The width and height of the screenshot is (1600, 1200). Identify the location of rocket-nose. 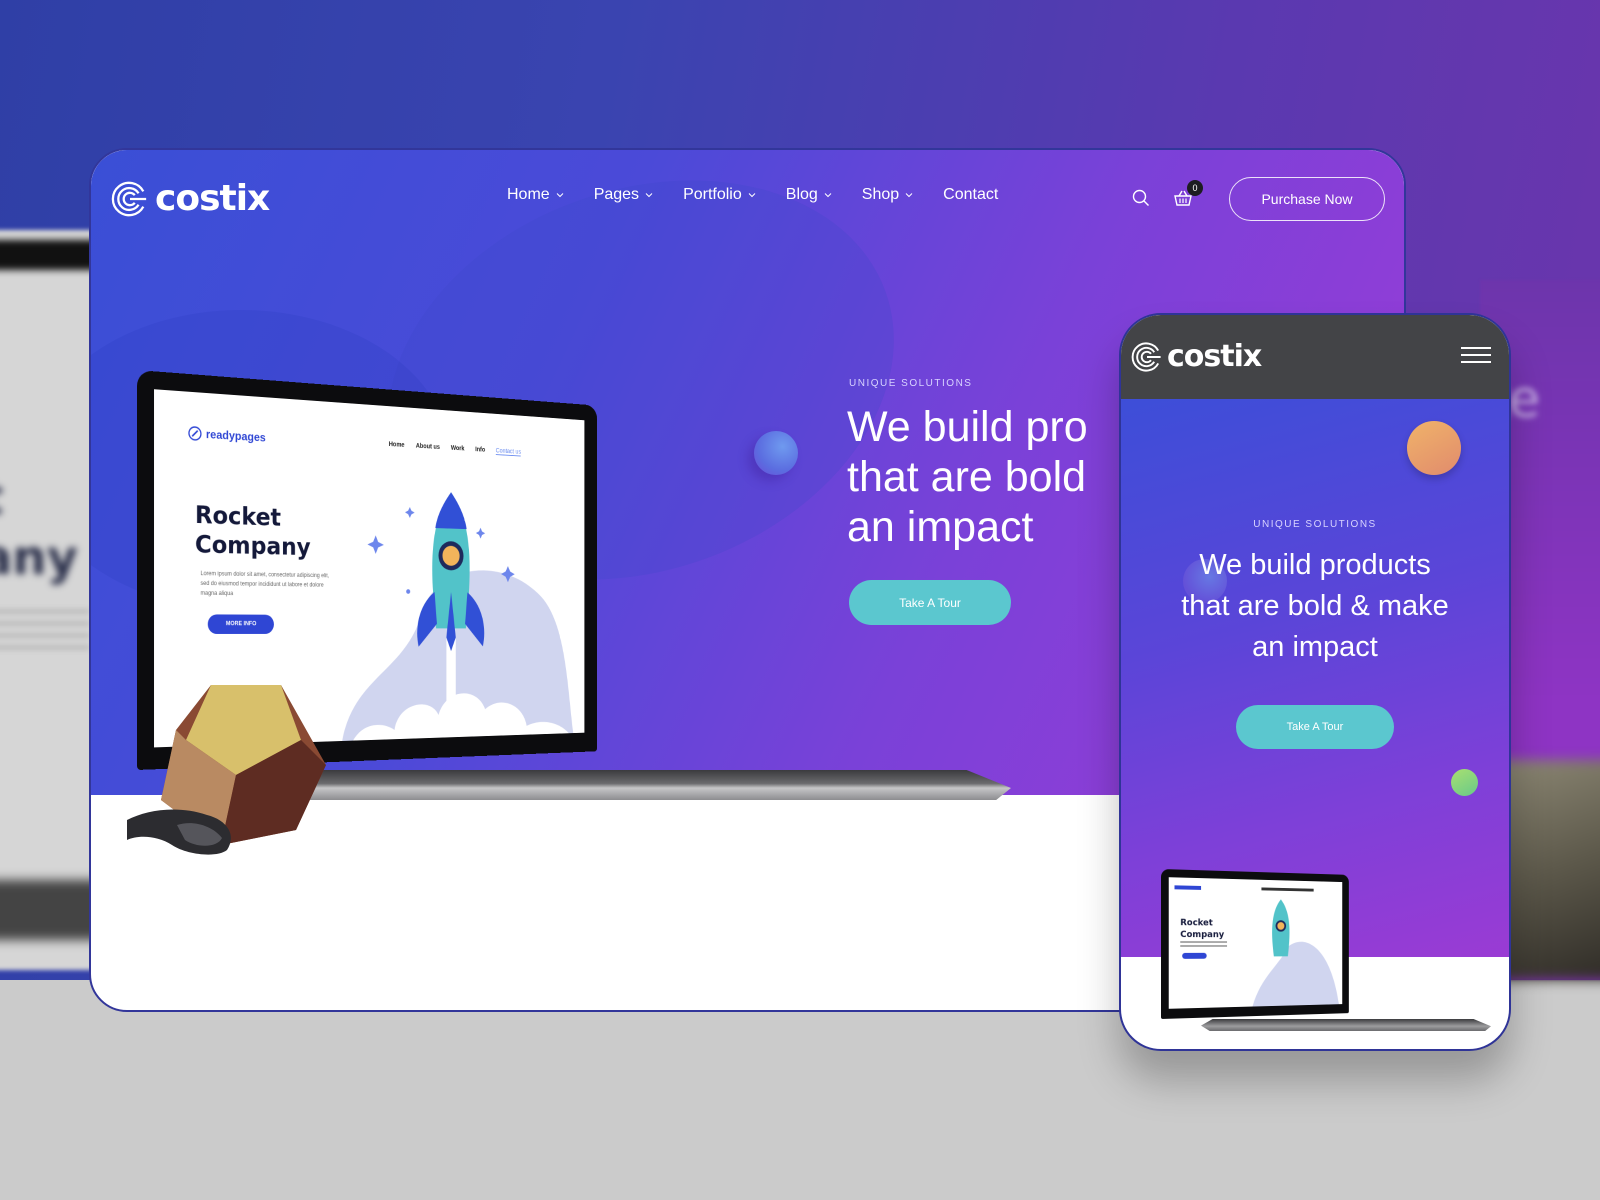
(451, 510).